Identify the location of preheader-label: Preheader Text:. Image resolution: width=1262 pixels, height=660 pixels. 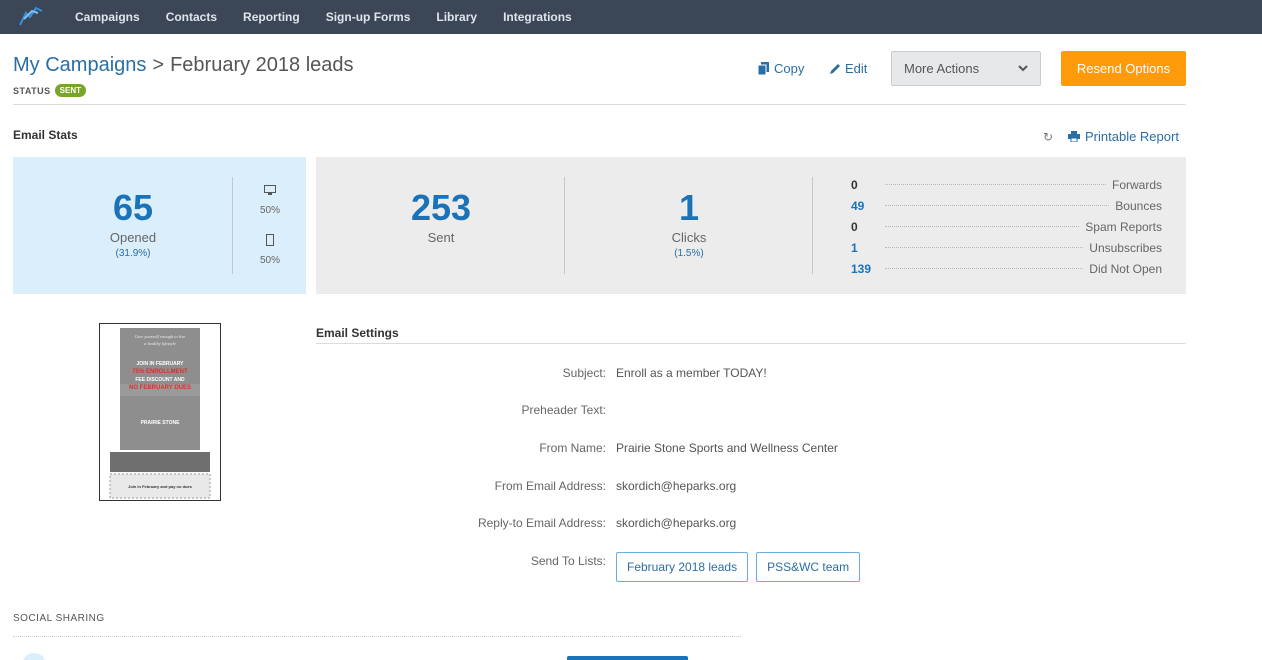
(564, 410).